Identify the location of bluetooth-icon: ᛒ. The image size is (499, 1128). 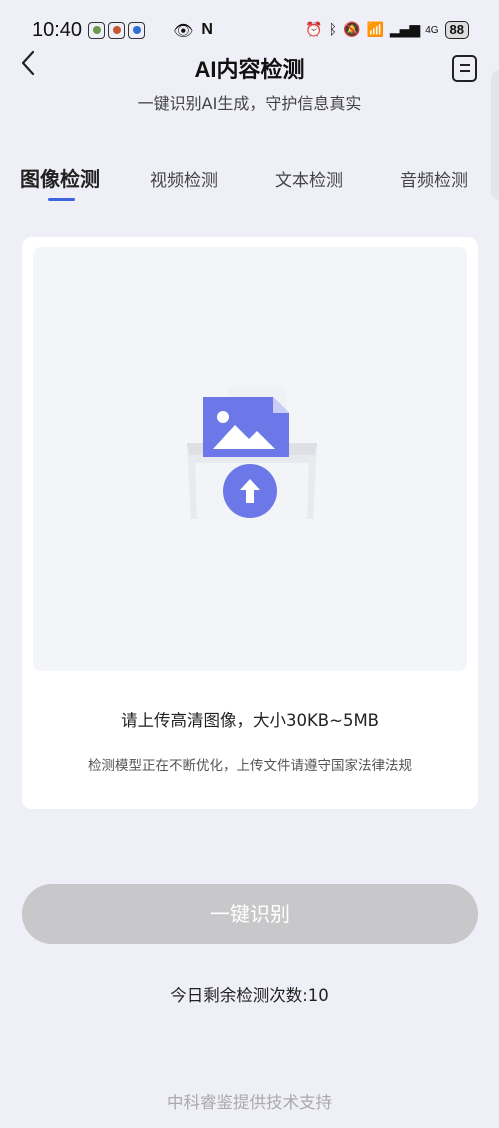
(332, 30).